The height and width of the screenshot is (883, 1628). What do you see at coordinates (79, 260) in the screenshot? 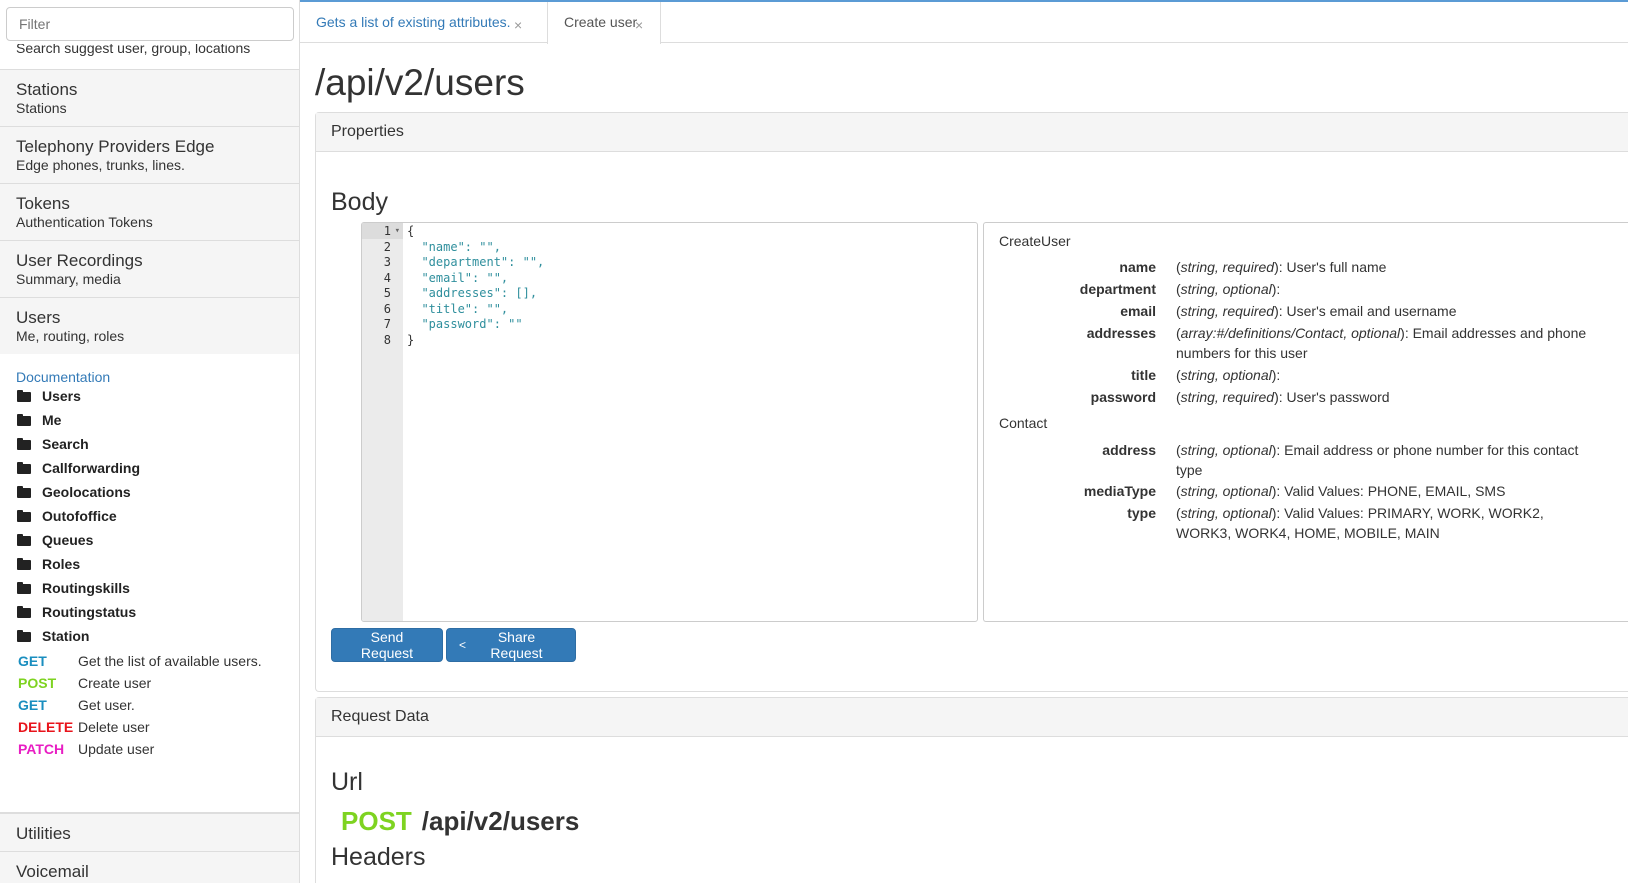
I see `category-title: User Recordings` at bounding box center [79, 260].